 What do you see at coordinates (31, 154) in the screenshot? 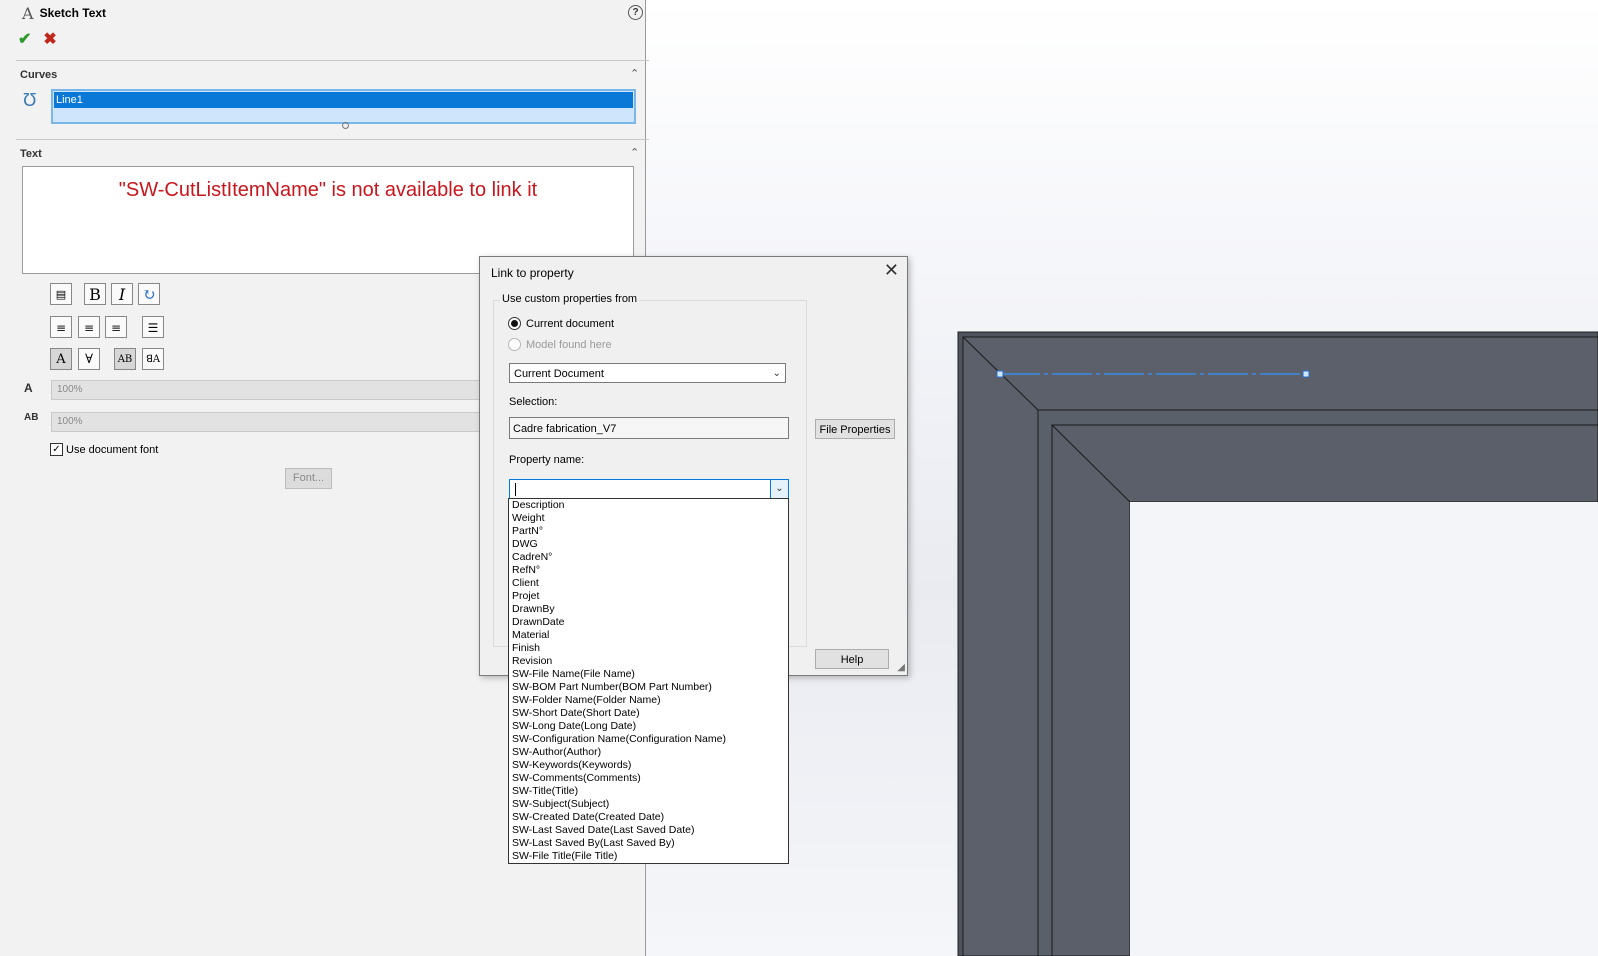
I see `text-section-title: Text` at bounding box center [31, 154].